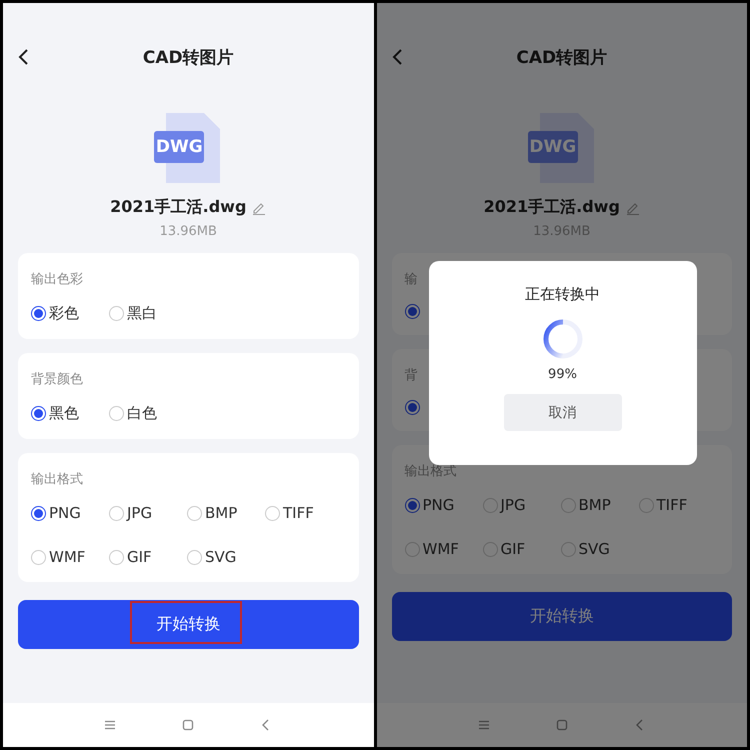  What do you see at coordinates (142, 313) in the screenshot?
I see `option-label: 黑白` at bounding box center [142, 313].